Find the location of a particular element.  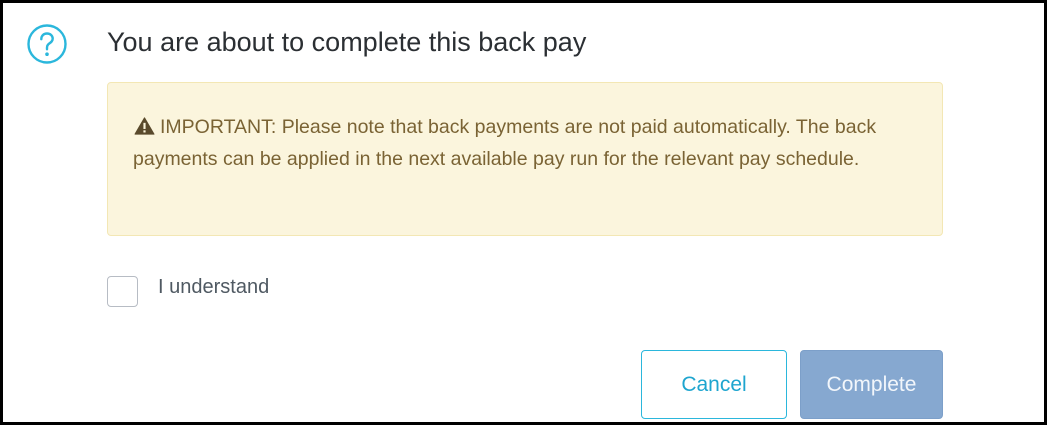

warning-triangle-icon is located at coordinates (144, 126).